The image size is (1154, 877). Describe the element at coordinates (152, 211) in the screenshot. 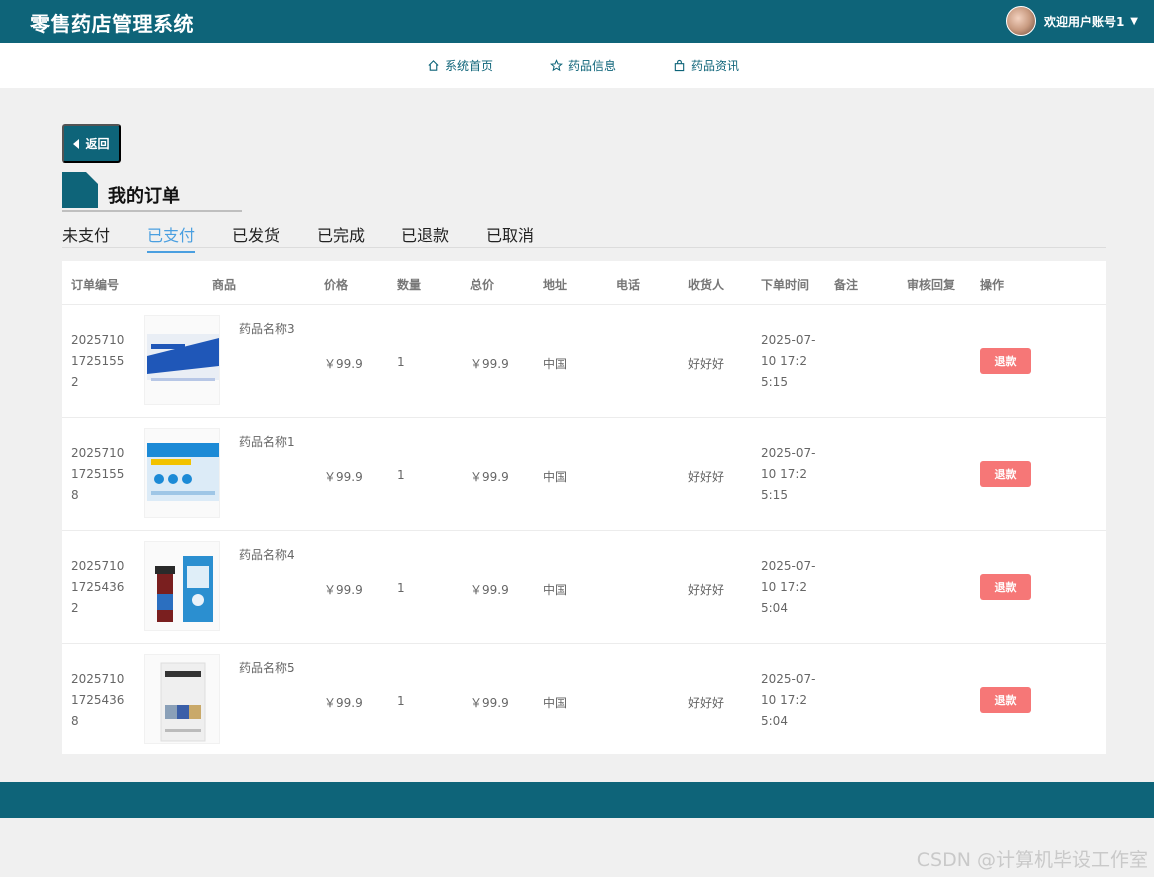

I see `section-divider` at that location.